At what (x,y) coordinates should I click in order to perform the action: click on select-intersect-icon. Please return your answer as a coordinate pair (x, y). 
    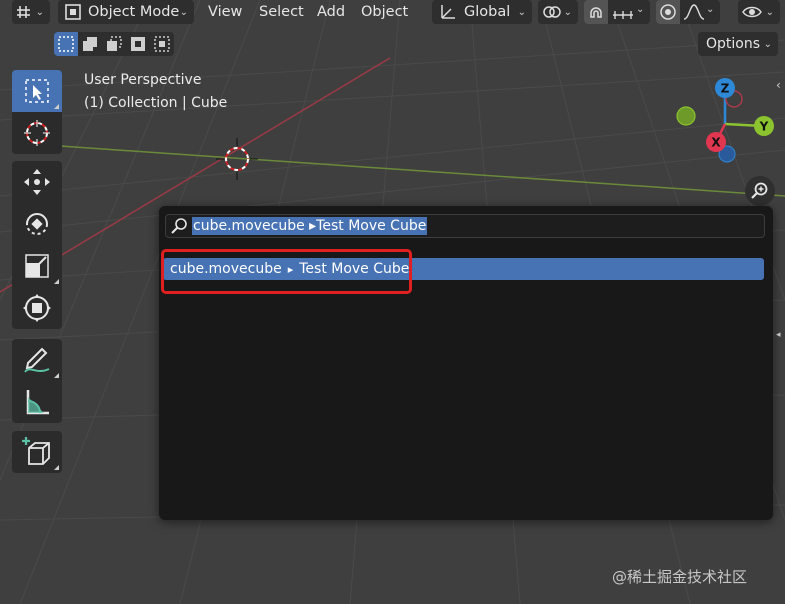
    Looking at the image, I should click on (162, 44).